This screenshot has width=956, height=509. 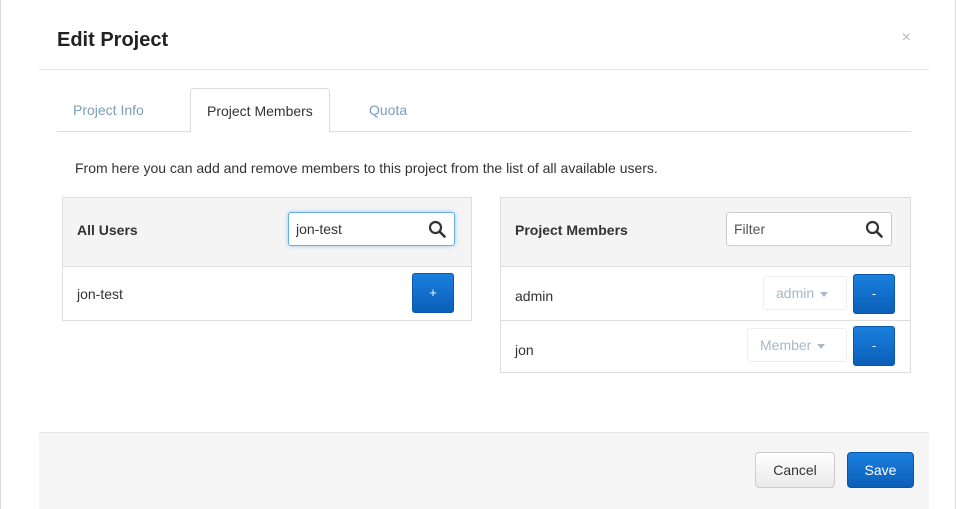 What do you see at coordinates (484, 110) in the screenshot?
I see `tab-bar: Project Info Project Members Quota` at bounding box center [484, 110].